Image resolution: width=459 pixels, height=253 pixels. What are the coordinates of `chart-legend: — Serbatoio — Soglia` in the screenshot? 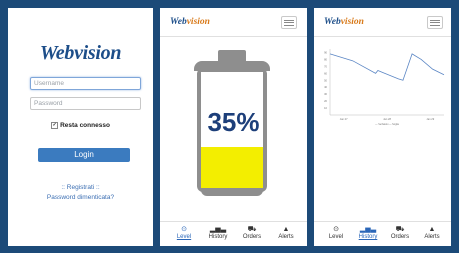 It's located at (387, 124).